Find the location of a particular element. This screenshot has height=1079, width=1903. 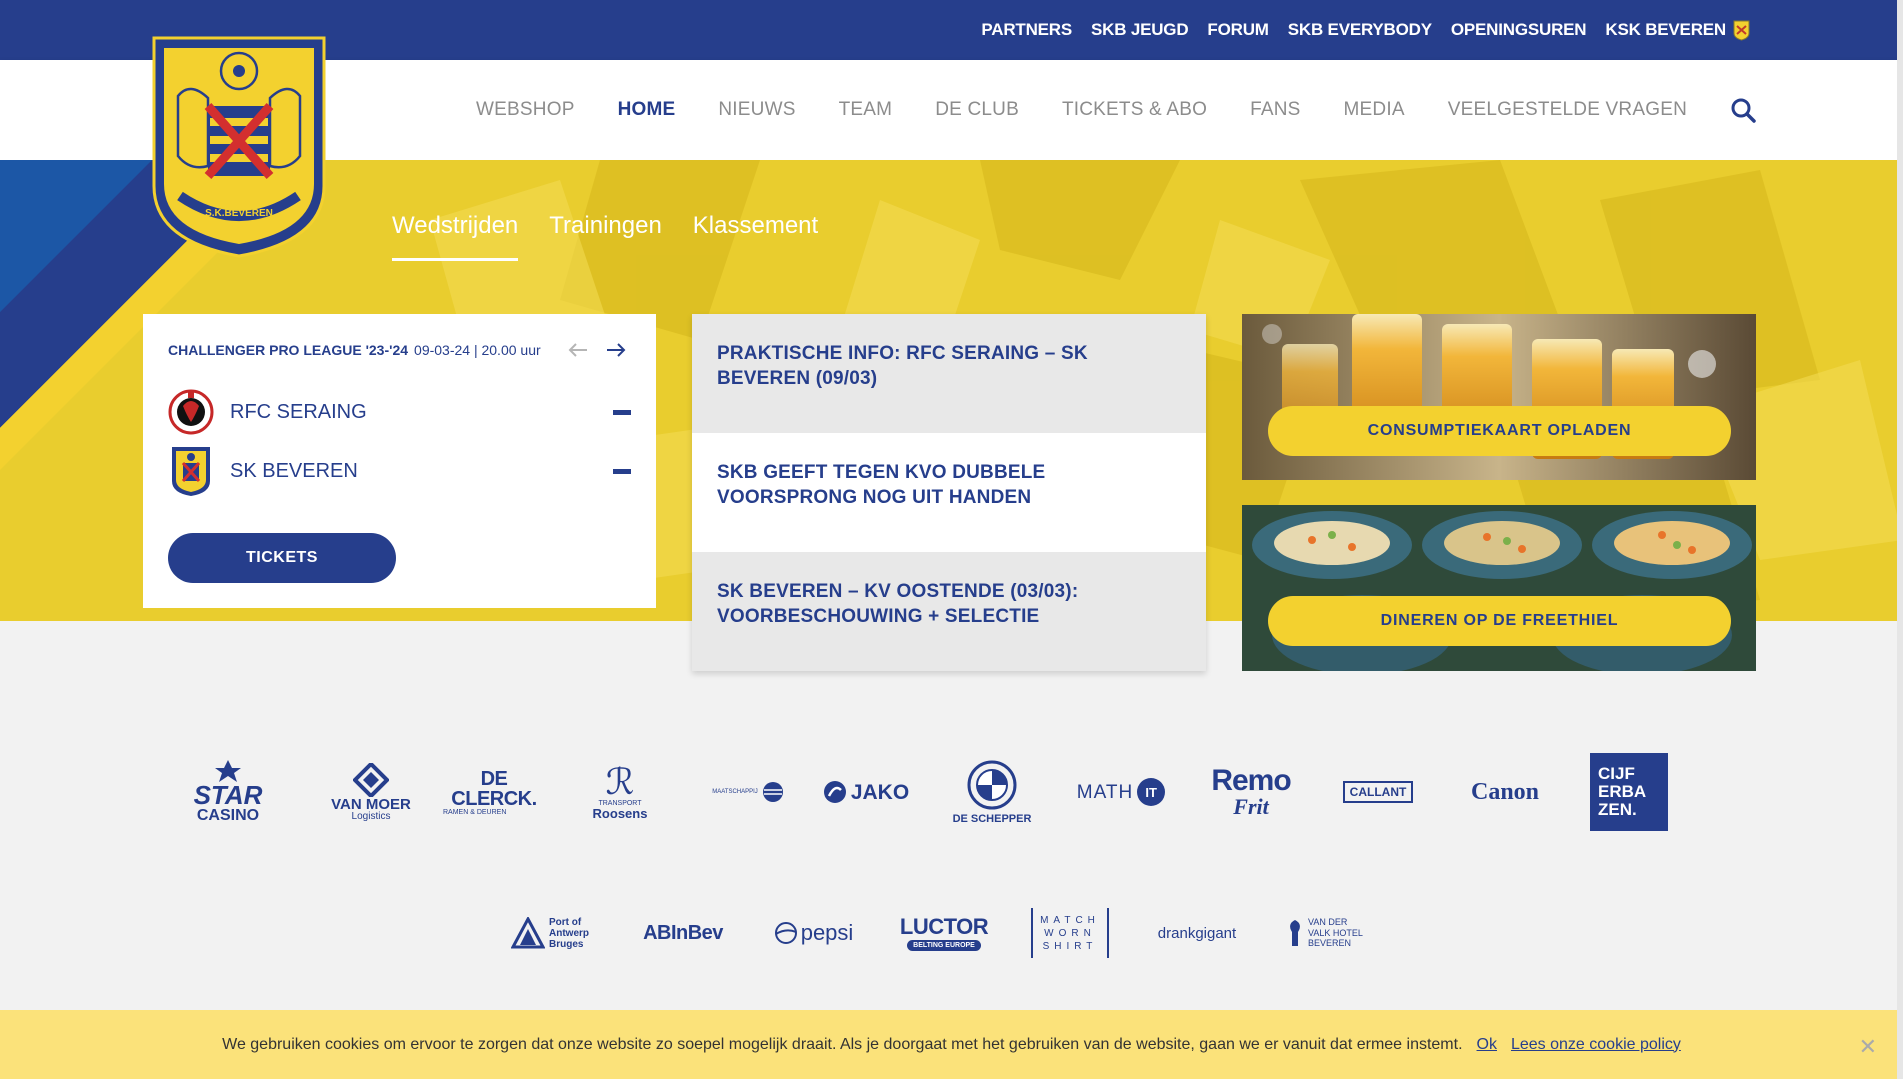

nav-nieuws: NIEUWS is located at coordinates (756, 110).